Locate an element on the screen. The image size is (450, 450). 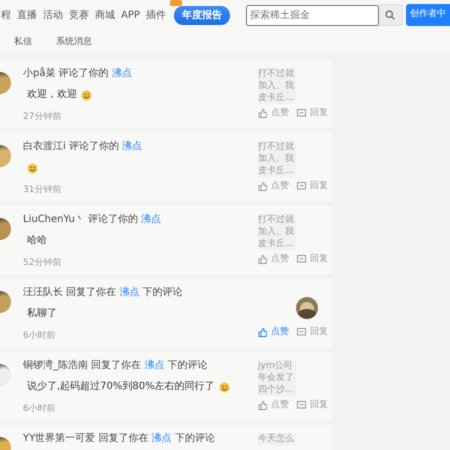
notification-text: YY世界第一可爱 回复了你在 沸点 下的评论 is located at coordinates (119, 438).